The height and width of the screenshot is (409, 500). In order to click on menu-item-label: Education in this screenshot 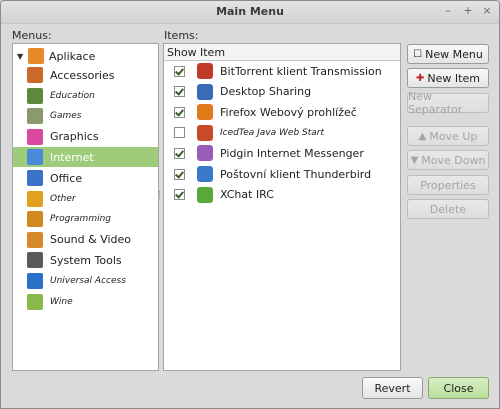, I will do `click(72, 95)`.